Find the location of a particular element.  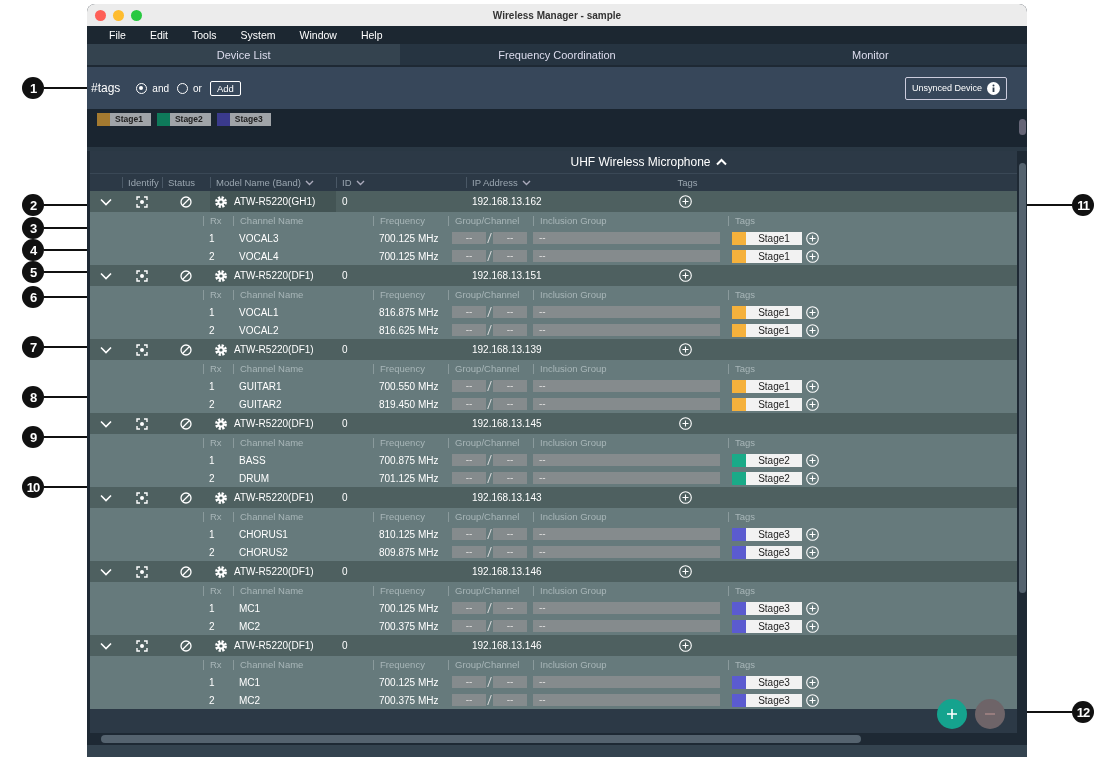

column-header: IP Address is located at coordinates (568, 182).